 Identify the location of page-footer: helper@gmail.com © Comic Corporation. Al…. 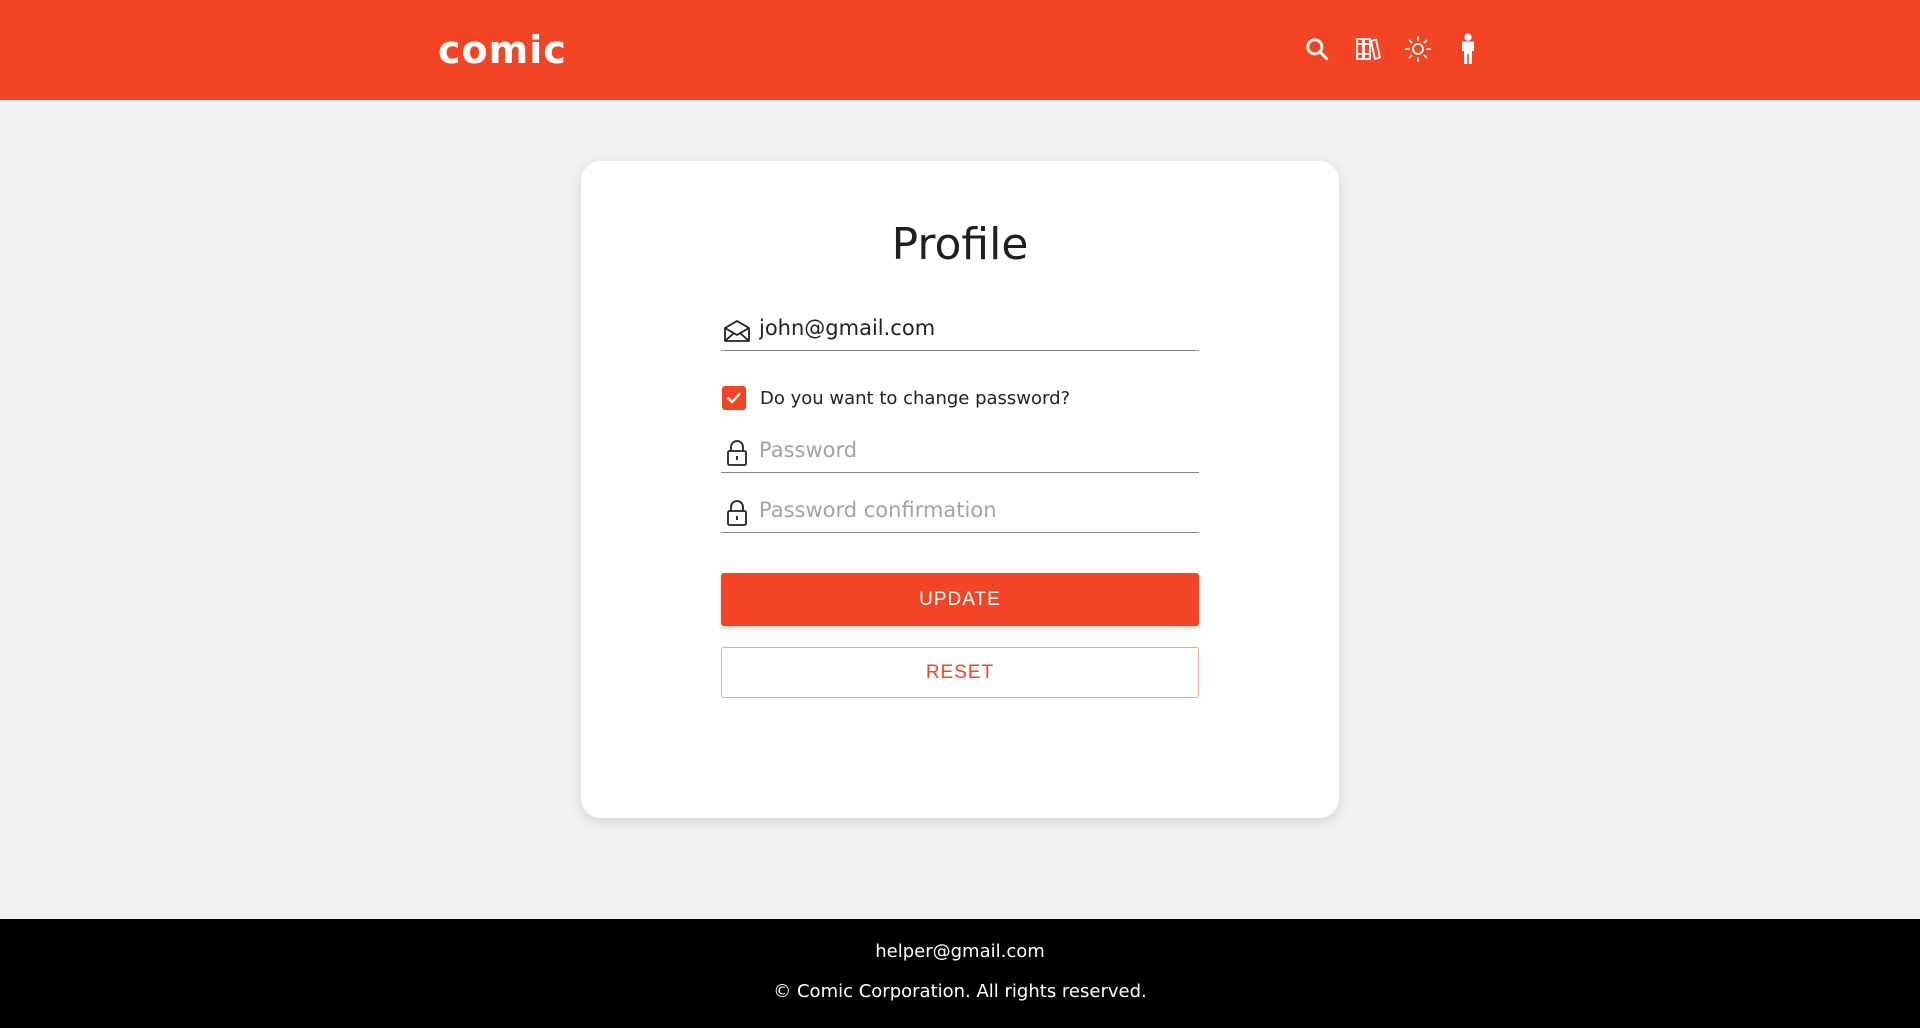
(960, 973).